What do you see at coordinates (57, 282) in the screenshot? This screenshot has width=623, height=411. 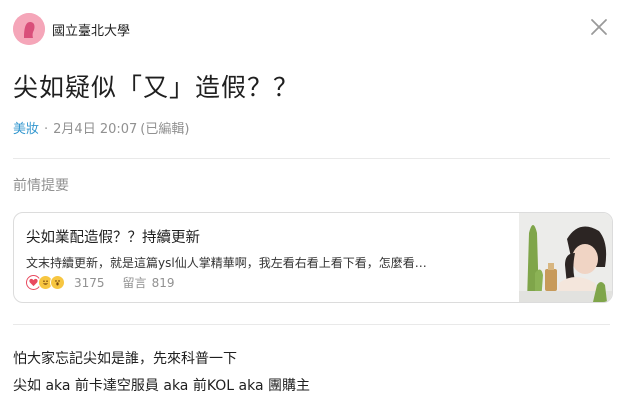 I see `wow-reaction-icon` at bounding box center [57, 282].